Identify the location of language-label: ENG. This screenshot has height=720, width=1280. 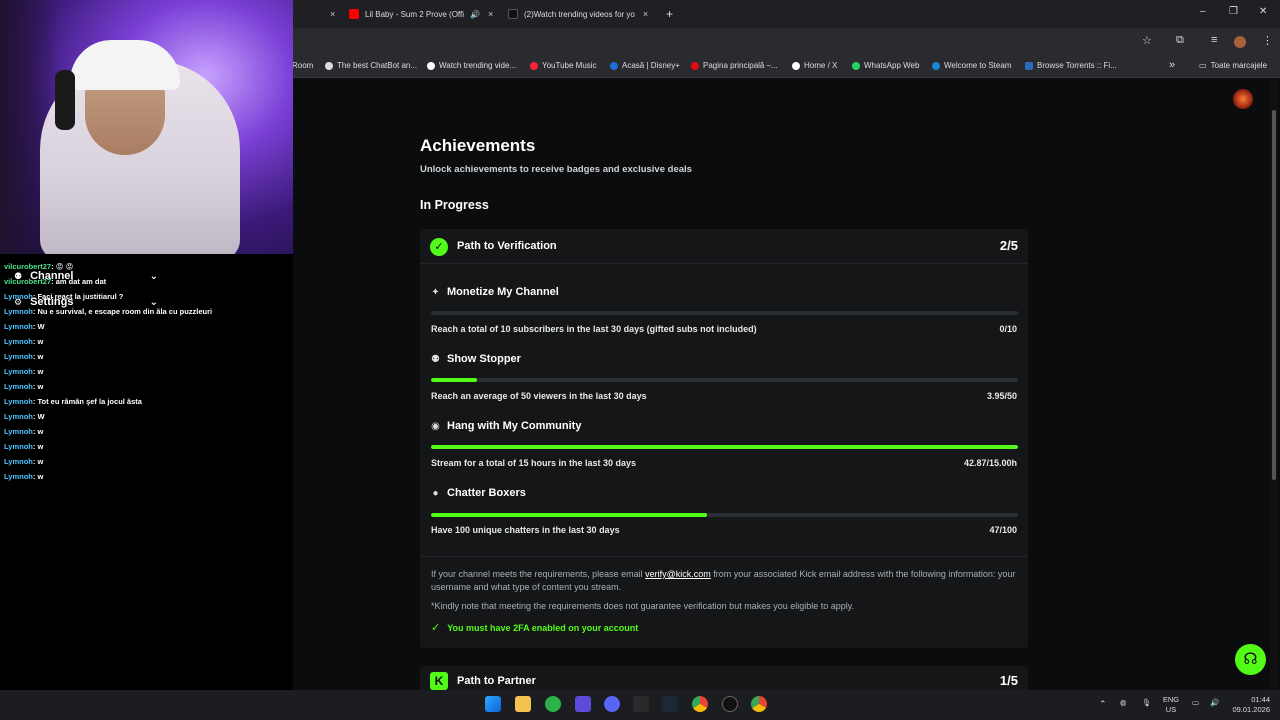
(1171, 699).